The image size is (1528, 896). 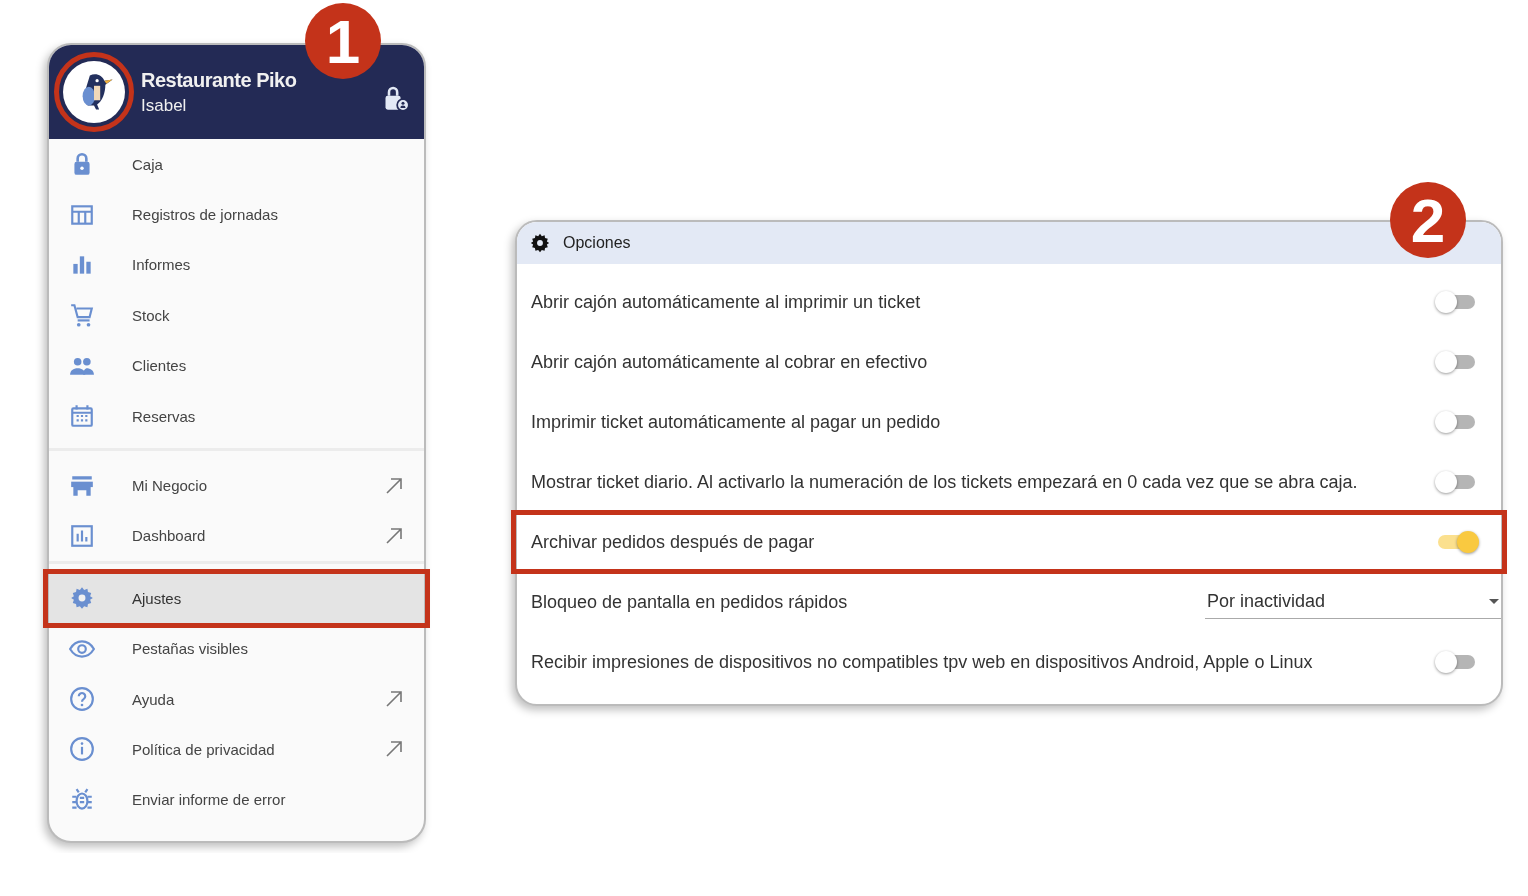 I want to click on option-label: Bloqueo de pantalla en pedidos rápidos, so click(x=689, y=602).